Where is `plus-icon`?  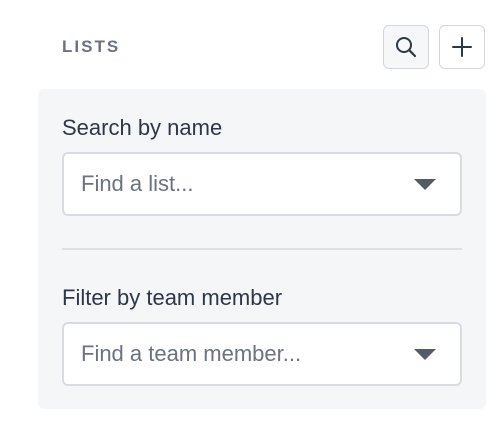 plus-icon is located at coordinates (462, 47).